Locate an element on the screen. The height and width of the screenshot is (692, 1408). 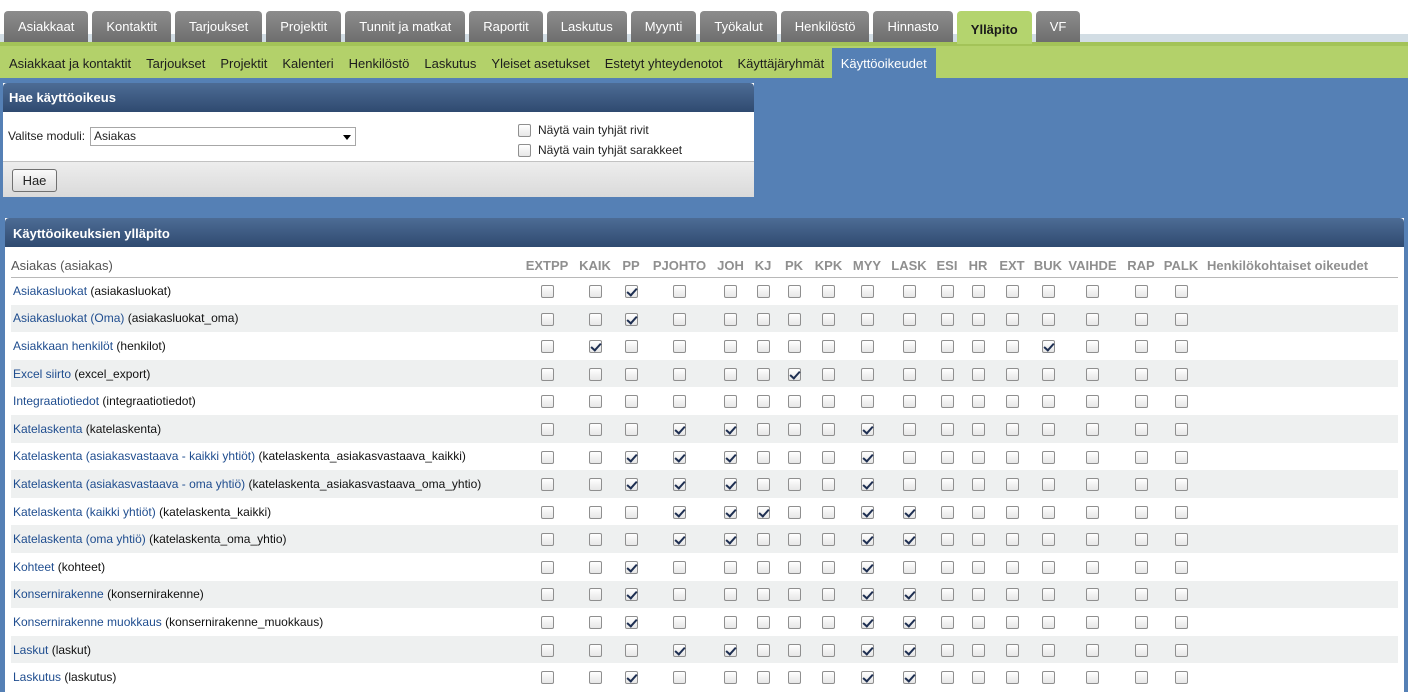
tab-myynti: Myynti is located at coordinates (663, 26).